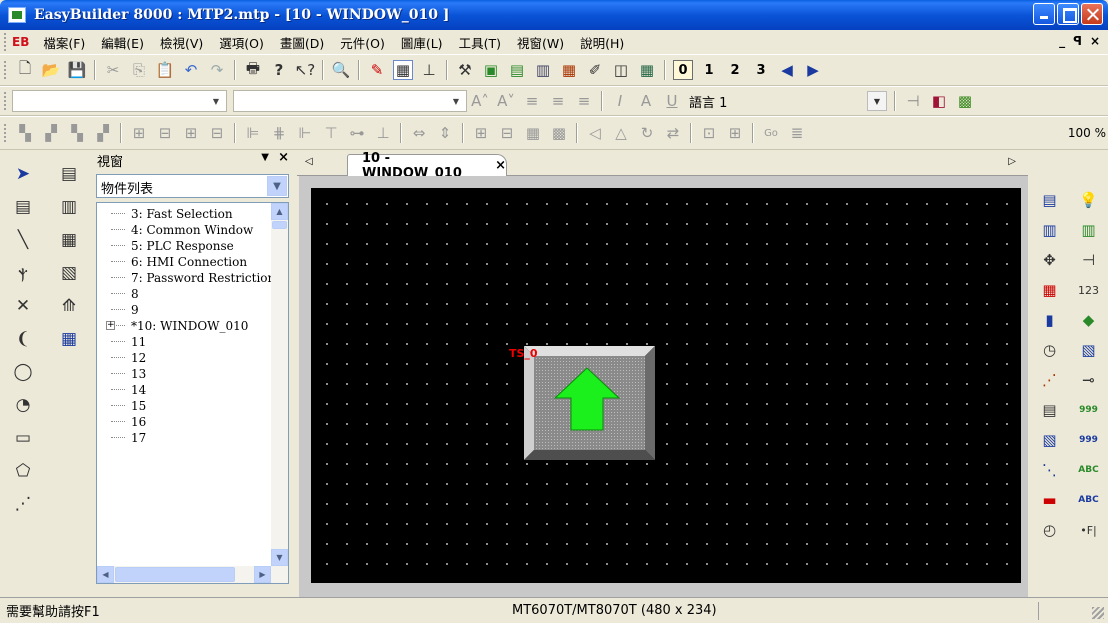  I want to click on tag-icon: ▧, so click(69, 273).